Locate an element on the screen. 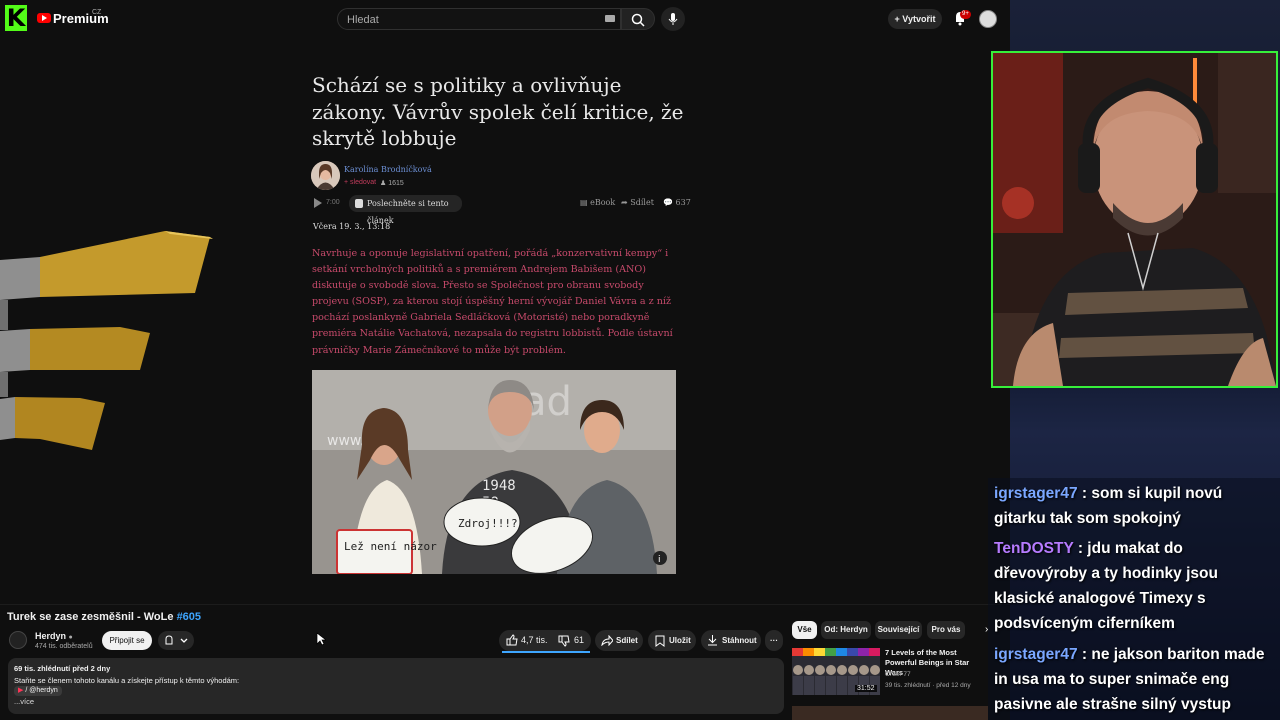 The image size is (1280, 720). comments-button: 💬 637 is located at coordinates (677, 202).